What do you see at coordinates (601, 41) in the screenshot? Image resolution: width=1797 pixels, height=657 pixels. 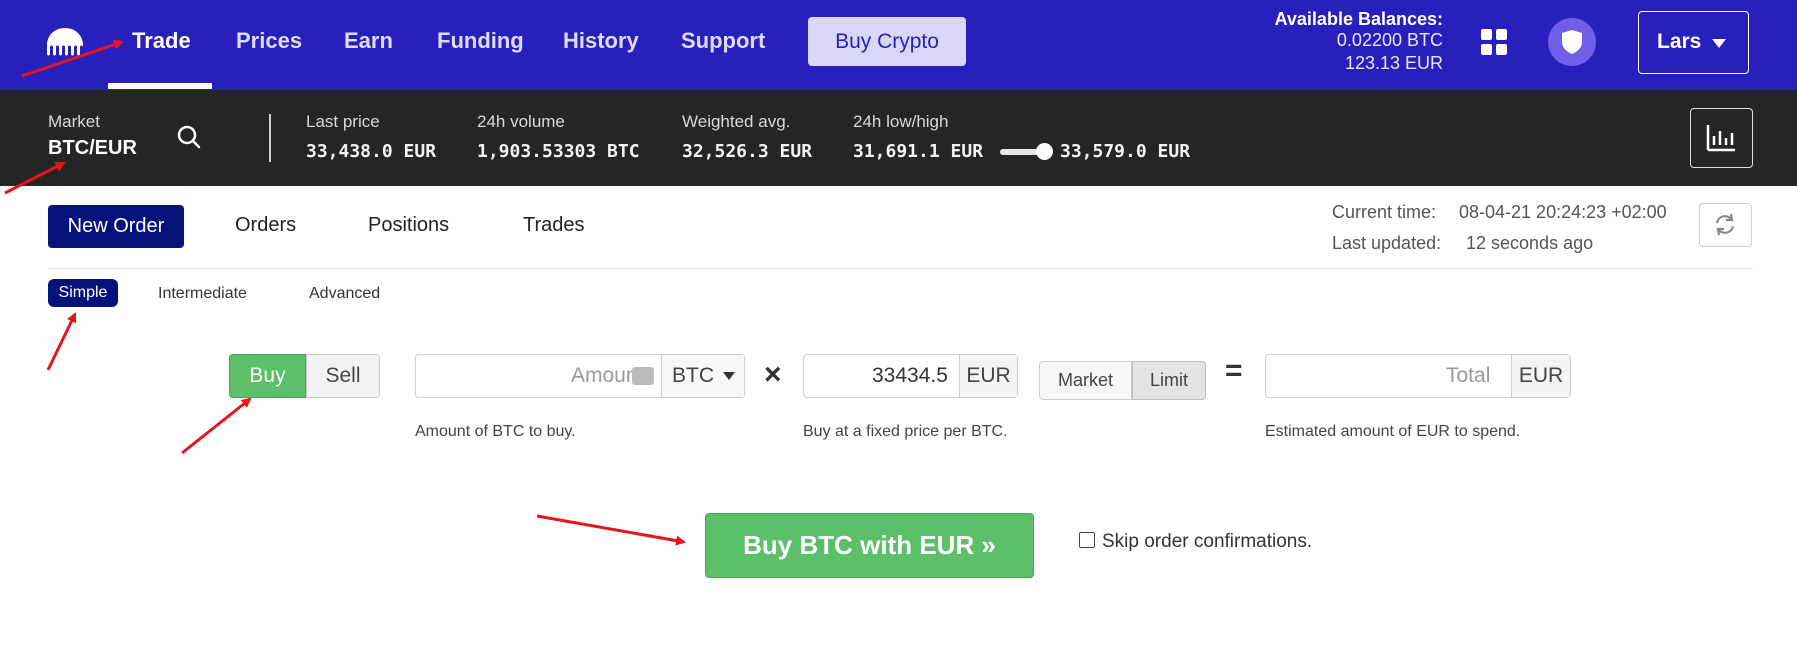 I see `nav-history: History` at bounding box center [601, 41].